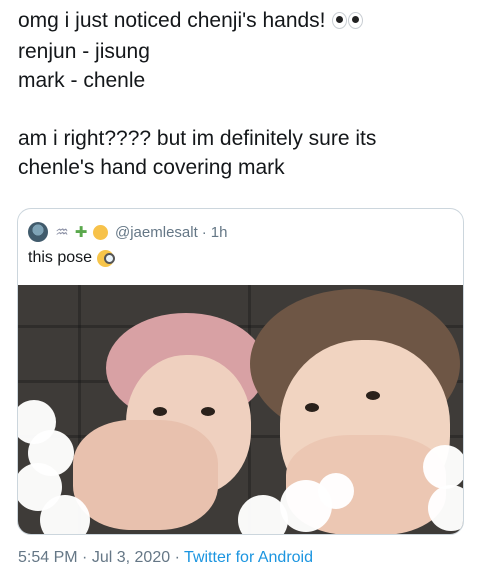  What do you see at coordinates (60, 257) in the screenshot?
I see `quoted-tweet-body: this pose` at bounding box center [60, 257].